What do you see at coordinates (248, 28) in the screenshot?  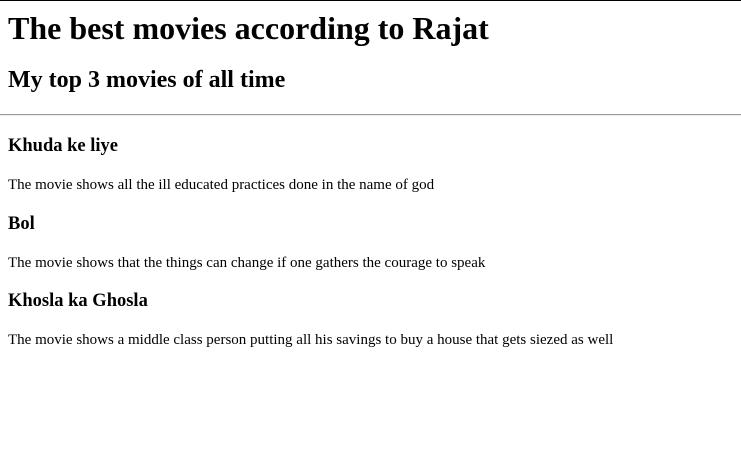 I see `page-title: The best movies according to Rajat` at bounding box center [248, 28].